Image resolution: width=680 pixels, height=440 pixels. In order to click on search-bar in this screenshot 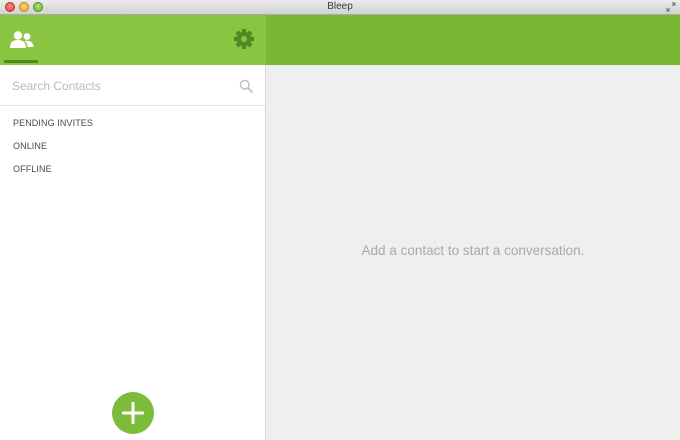, I will do `click(132, 85)`.